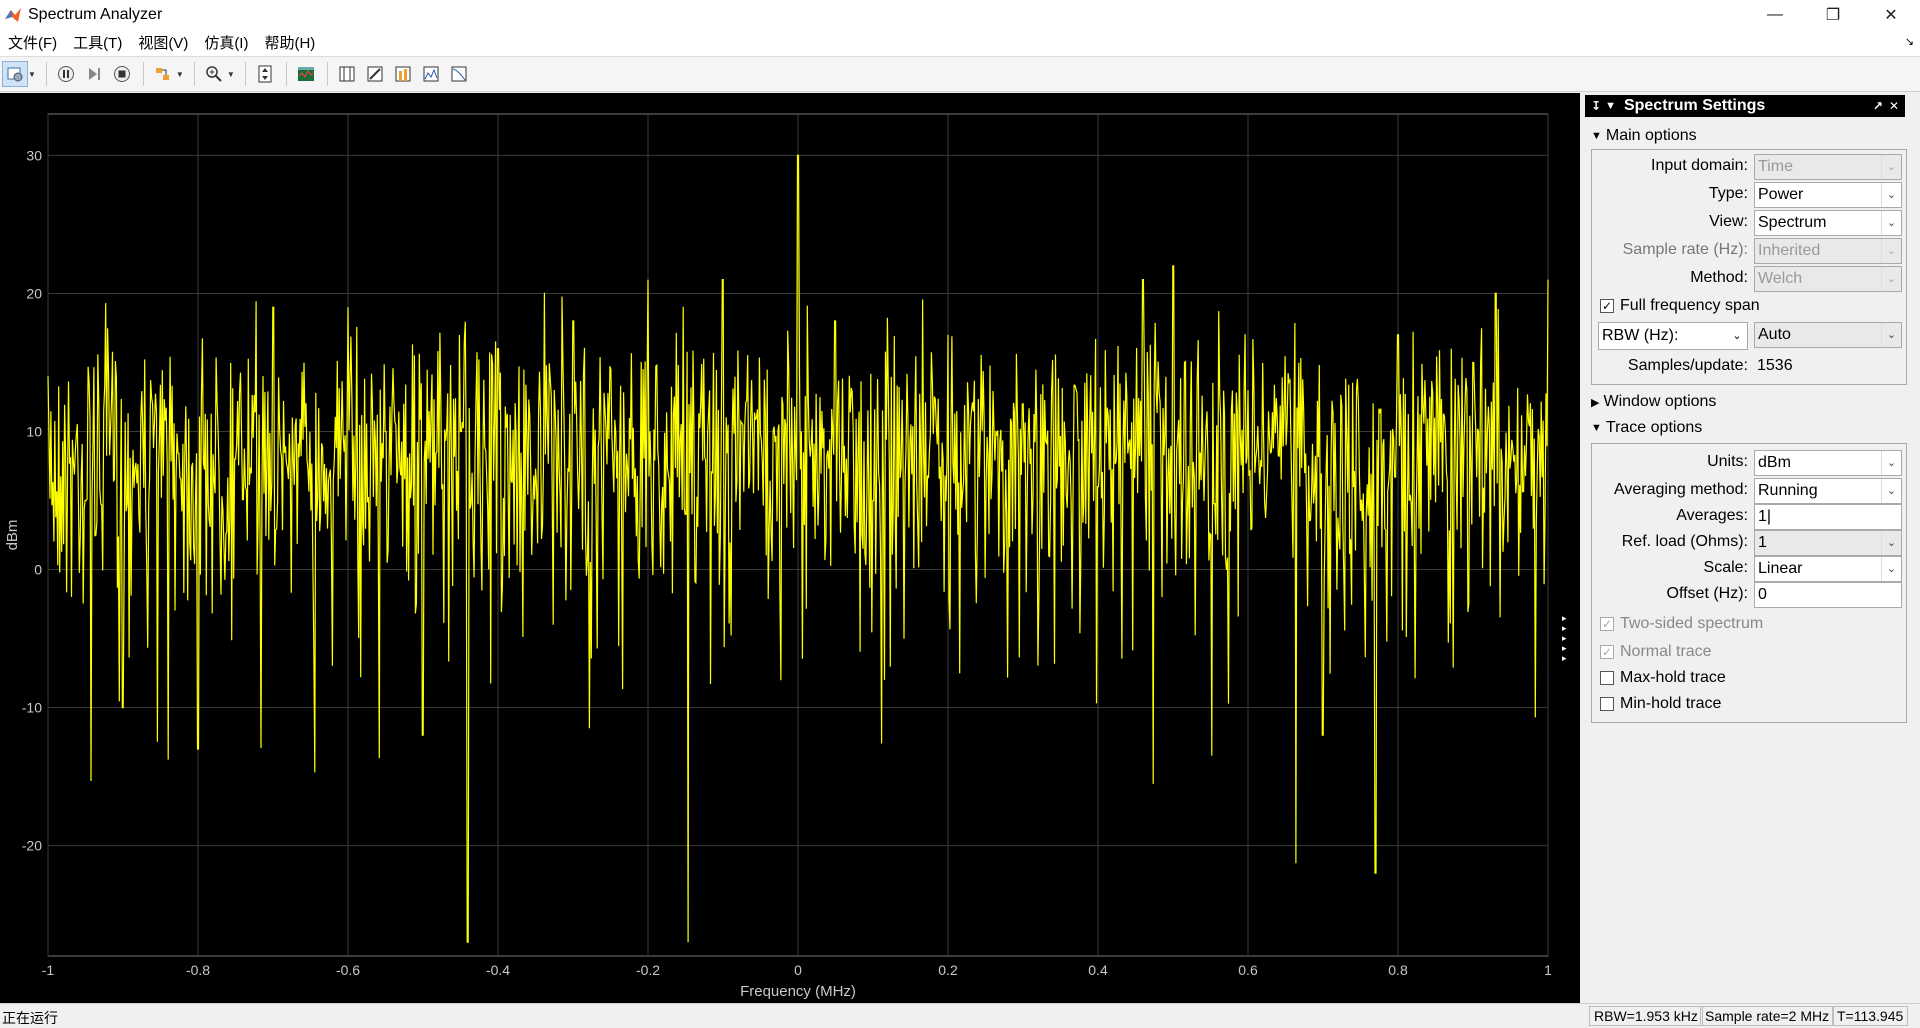 The height and width of the screenshot is (1028, 1920). What do you see at coordinates (948, 970) in the screenshot?
I see `x-tick-label: 0.2` at bounding box center [948, 970].